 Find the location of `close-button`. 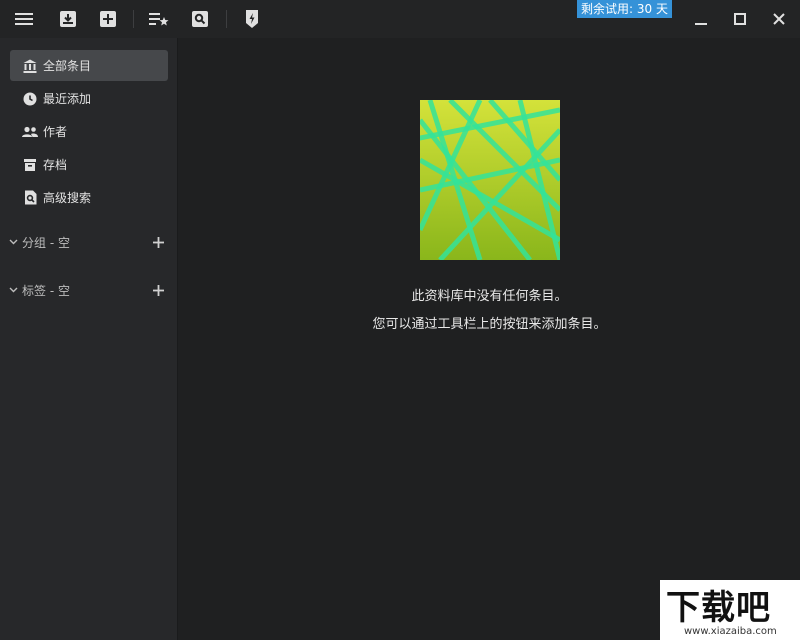

close-button is located at coordinates (779, 19).